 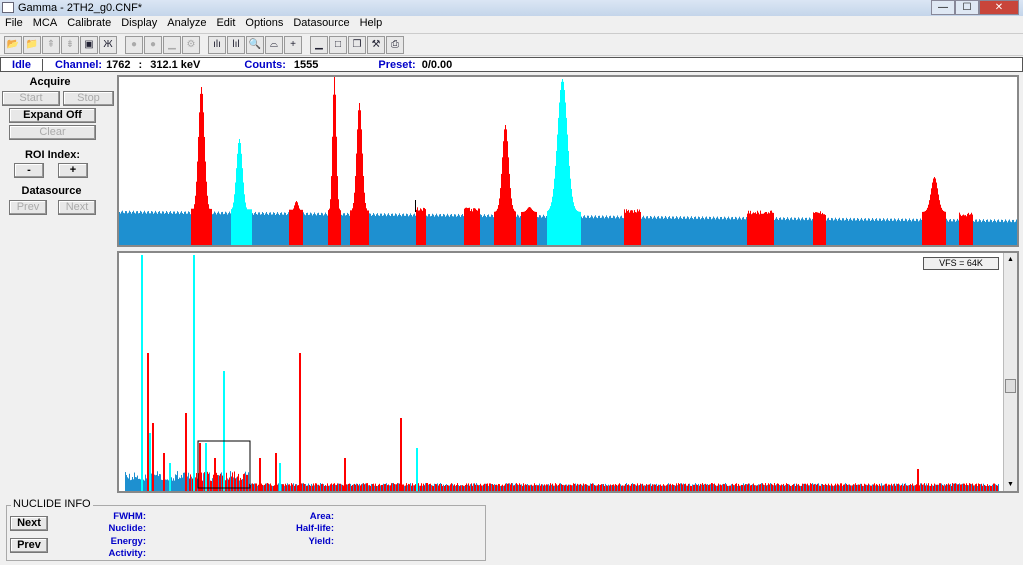 I want to click on zoom-icon: 🔍, so click(x=255, y=45).